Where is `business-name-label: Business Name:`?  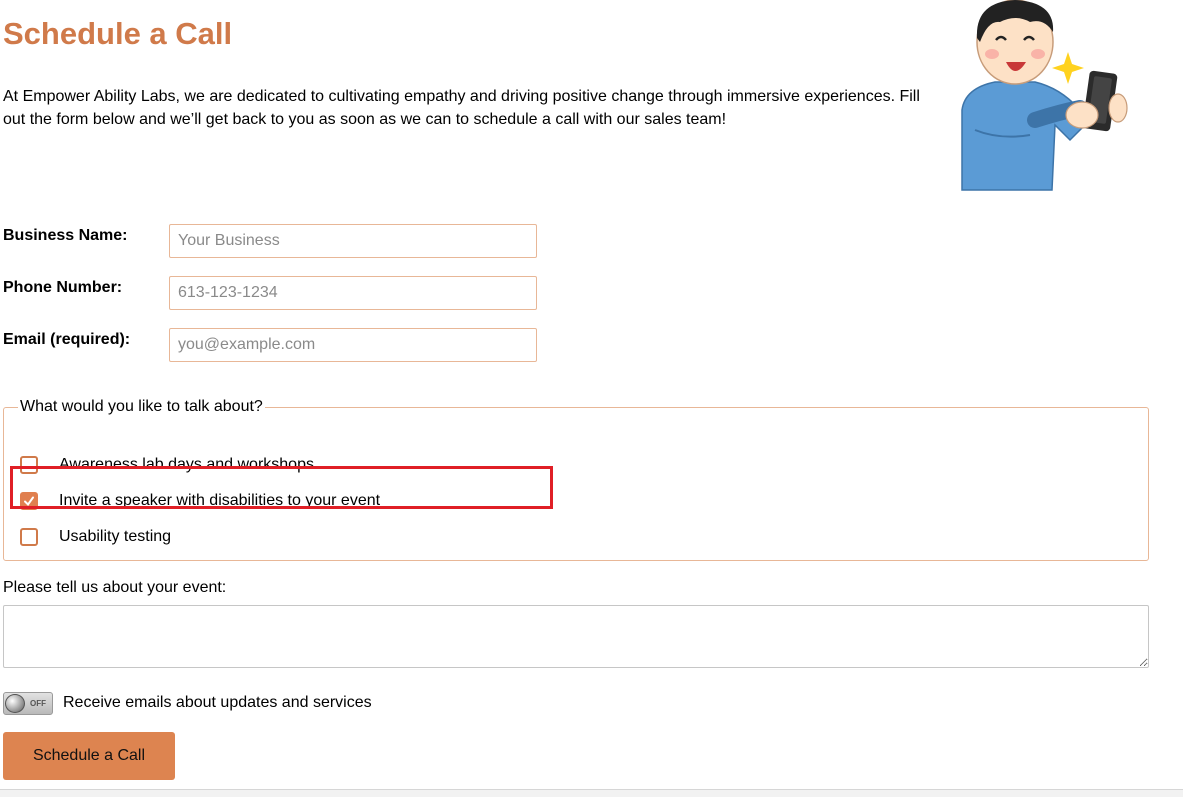
business-name-label: Business Name: is located at coordinates (65, 235).